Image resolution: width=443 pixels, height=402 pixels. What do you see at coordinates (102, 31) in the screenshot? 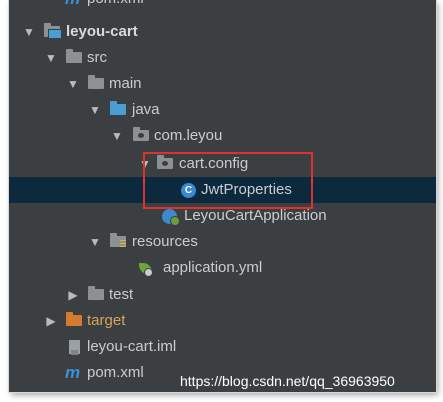
I see `tree-item-label: leyou-cart` at bounding box center [102, 31].